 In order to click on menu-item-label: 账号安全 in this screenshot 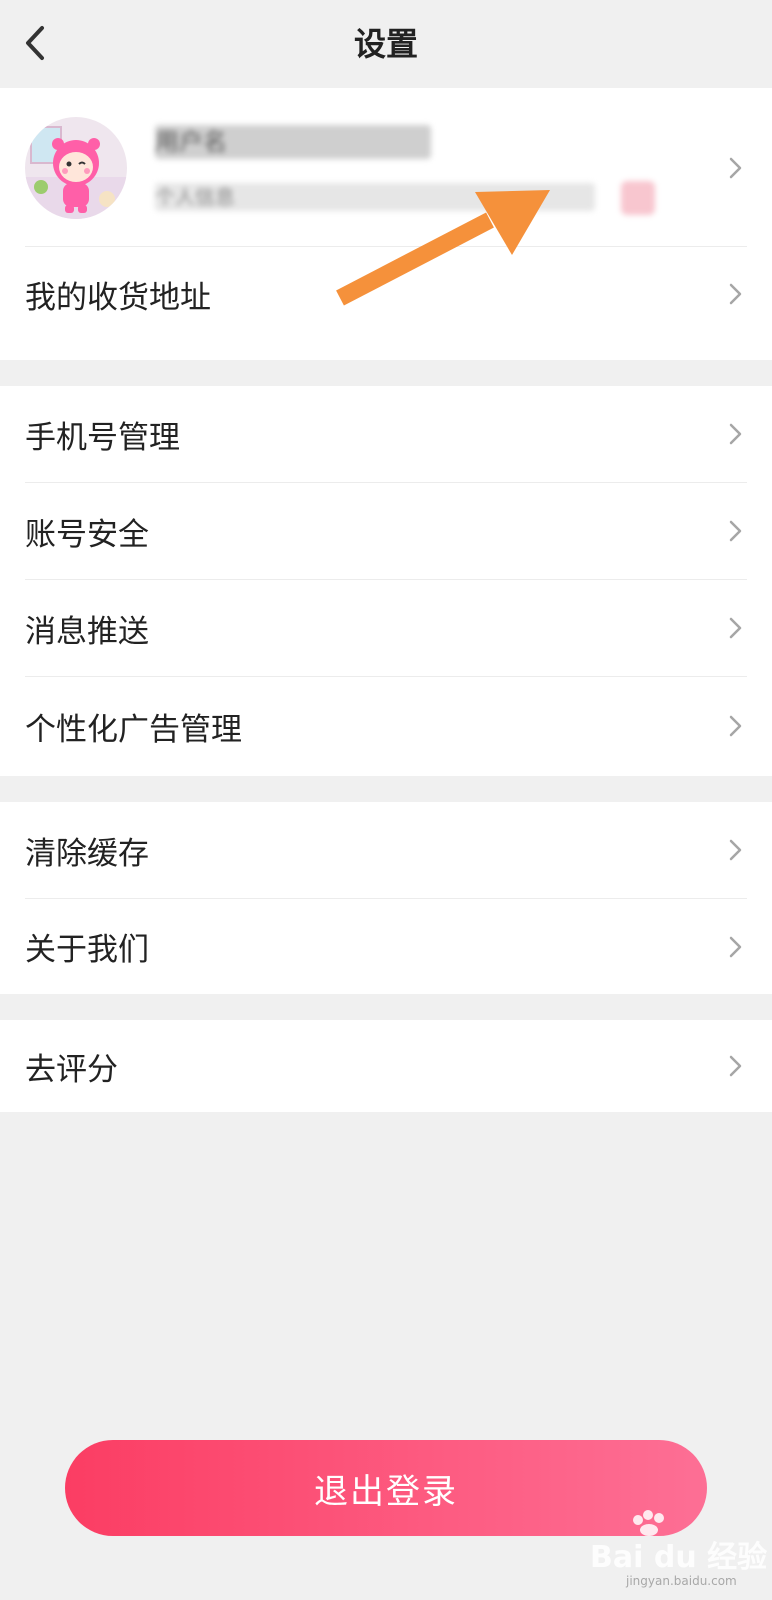, I will do `click(87, 534)`.